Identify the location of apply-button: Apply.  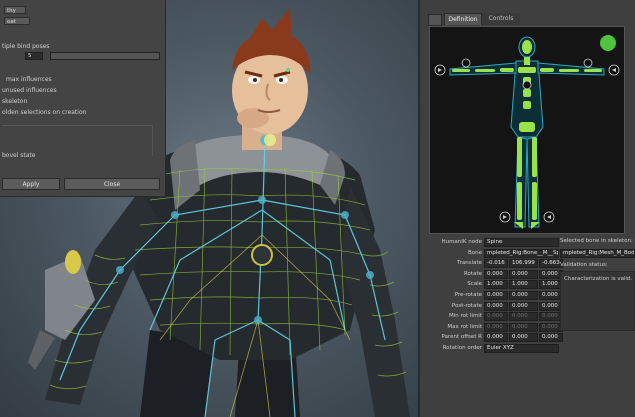
(31, 184).